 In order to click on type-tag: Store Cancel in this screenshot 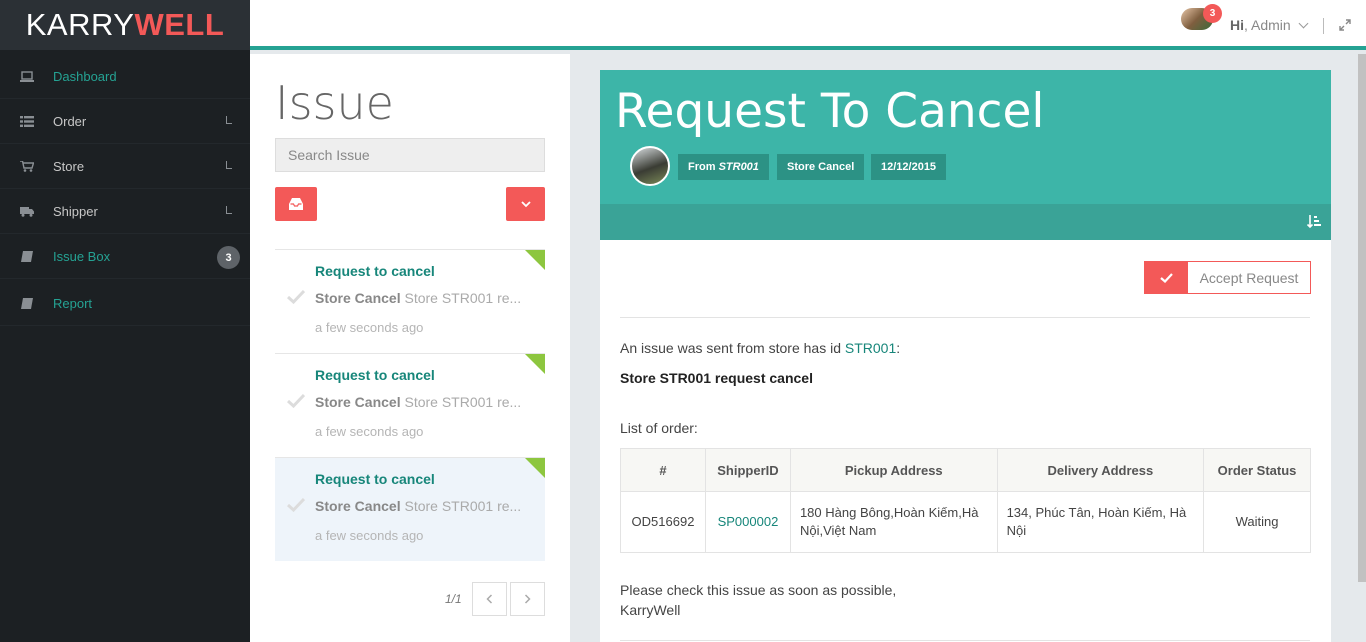, I will do `click(821, 167)`.